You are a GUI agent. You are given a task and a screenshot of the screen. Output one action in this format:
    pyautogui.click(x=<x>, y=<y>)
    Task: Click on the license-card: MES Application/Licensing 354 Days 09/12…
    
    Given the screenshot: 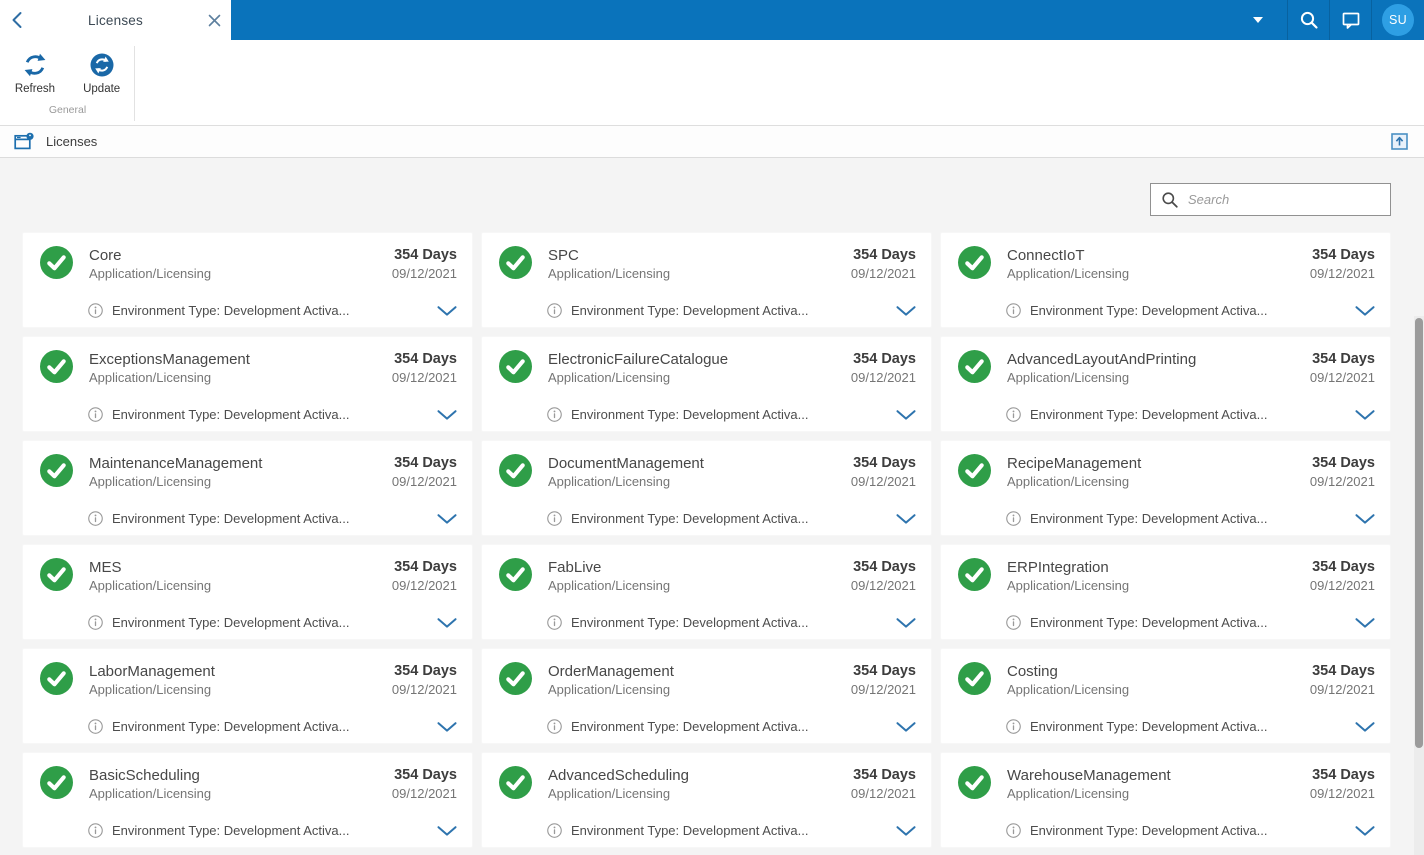 What is the action you would take?
    pyautogui.click(x=247, y=592)
    